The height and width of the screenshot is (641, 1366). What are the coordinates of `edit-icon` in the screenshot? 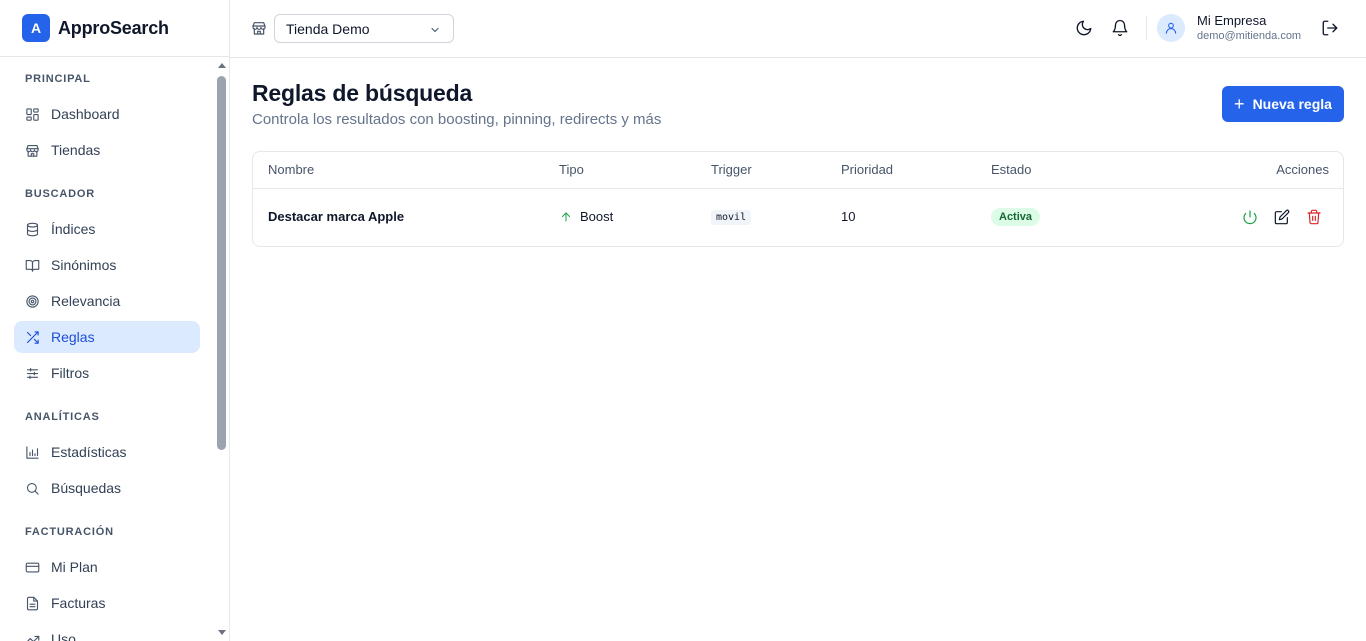 It's located at (1282, 217).